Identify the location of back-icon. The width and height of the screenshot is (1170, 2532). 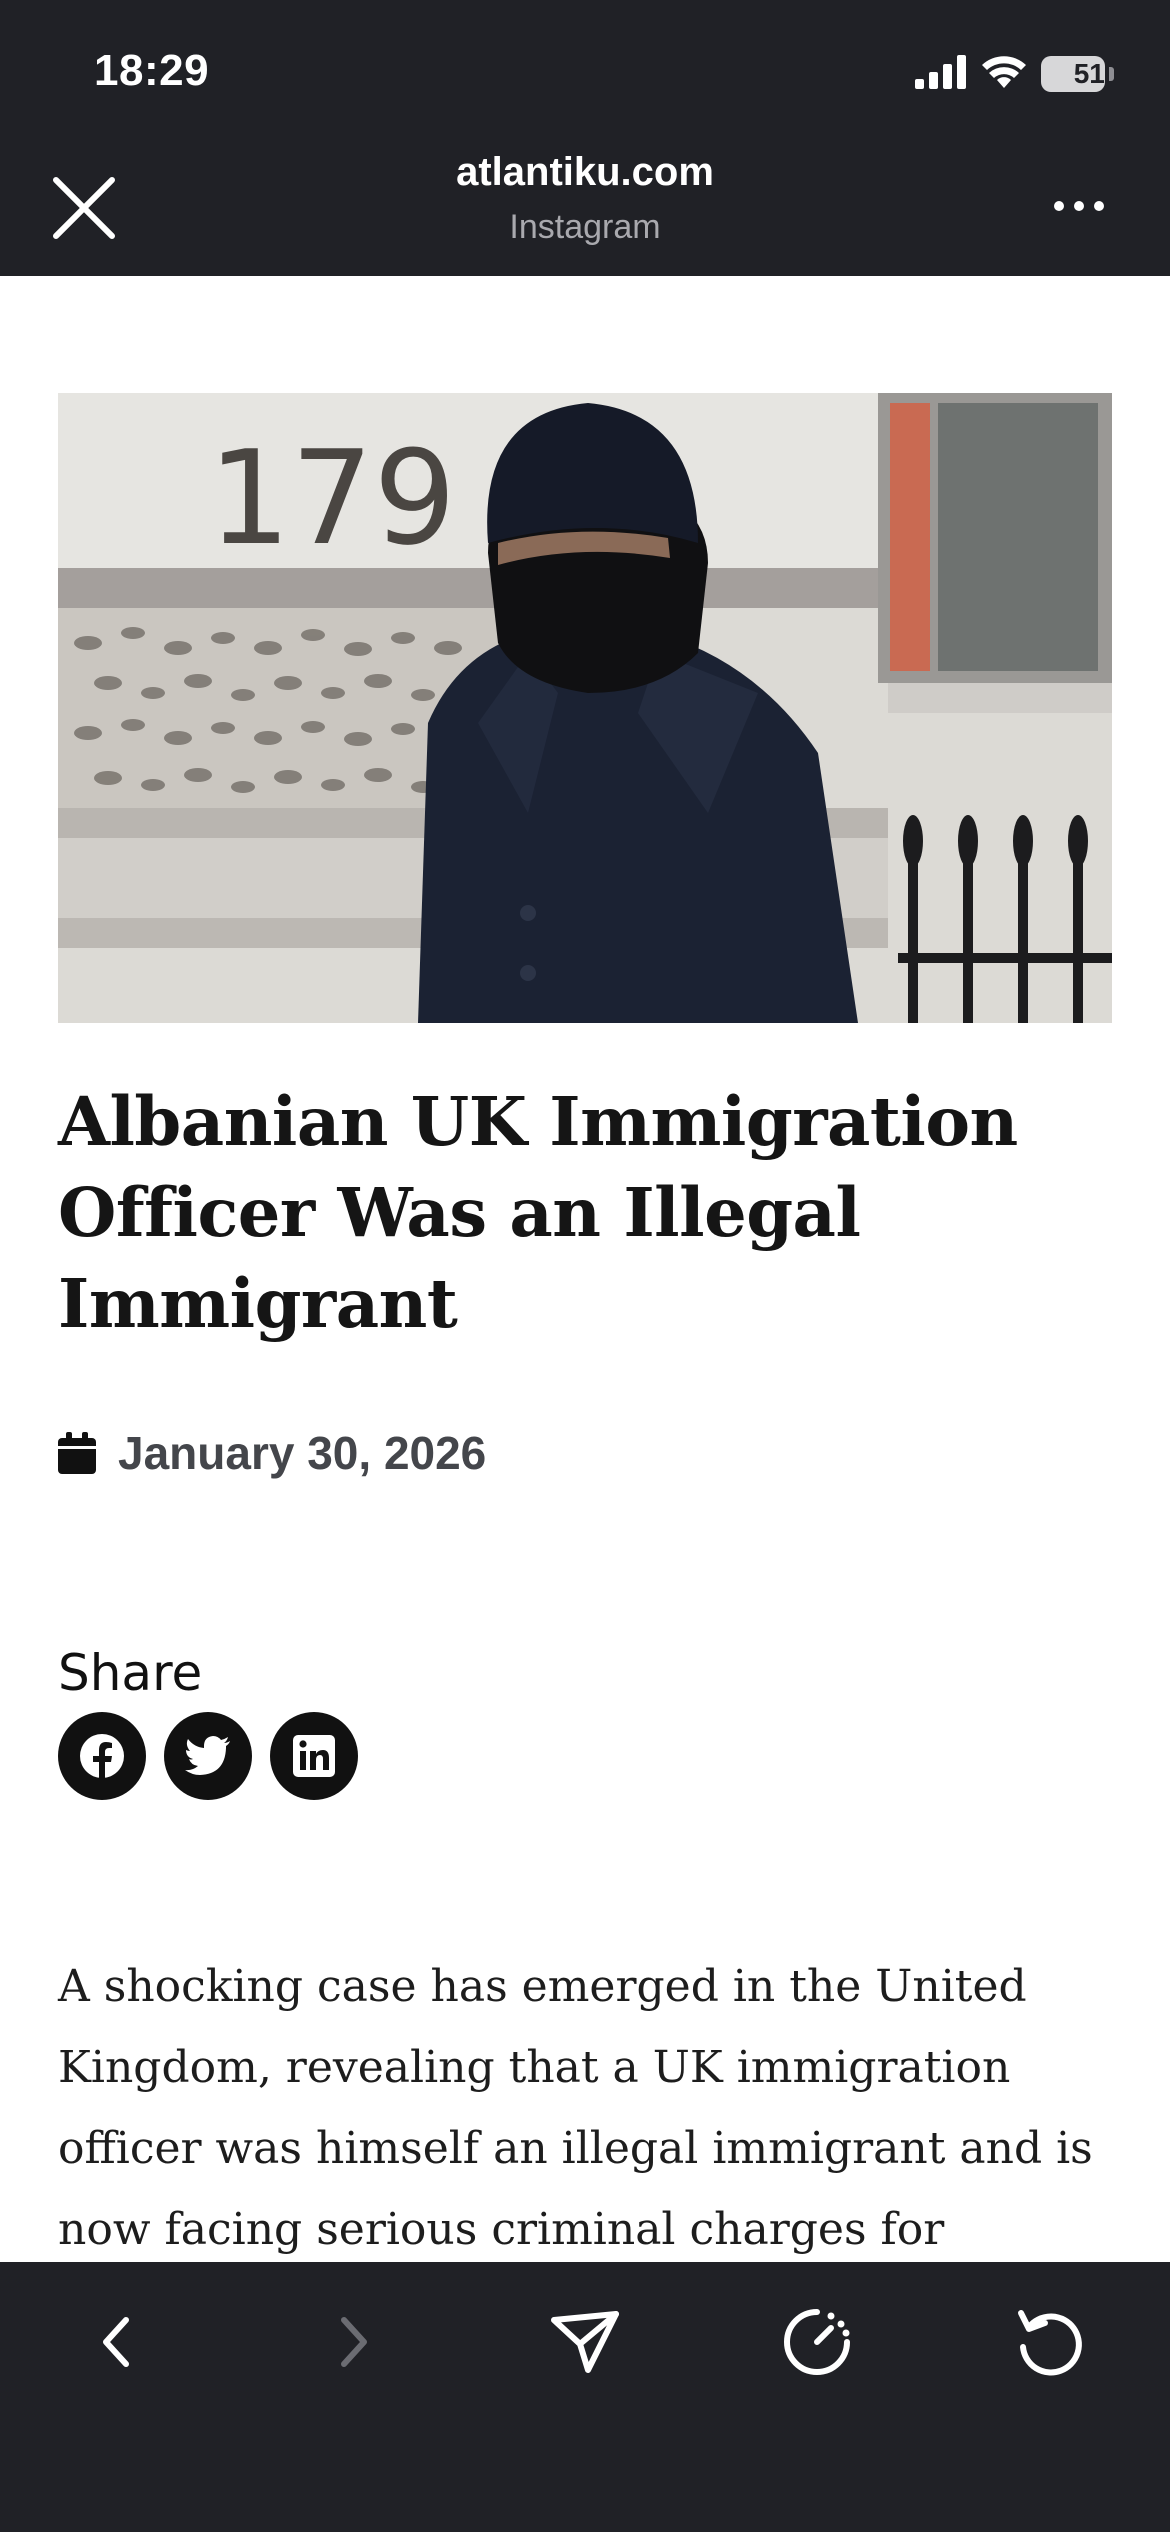
(116, 2342).